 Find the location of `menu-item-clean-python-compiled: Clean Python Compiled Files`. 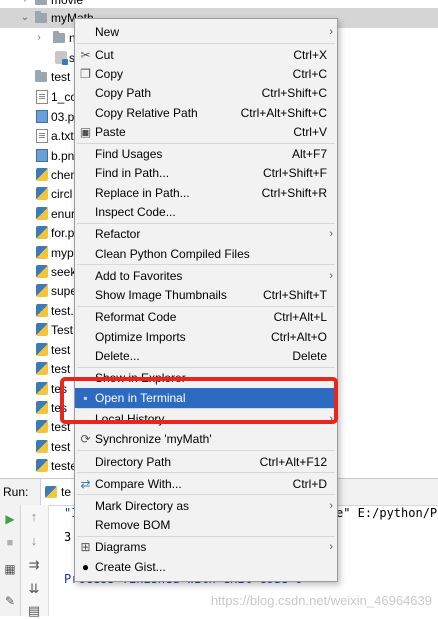

menu-item-clean-python-compiled: Clean Python Compiled Files is located at coordinates (206, 254).